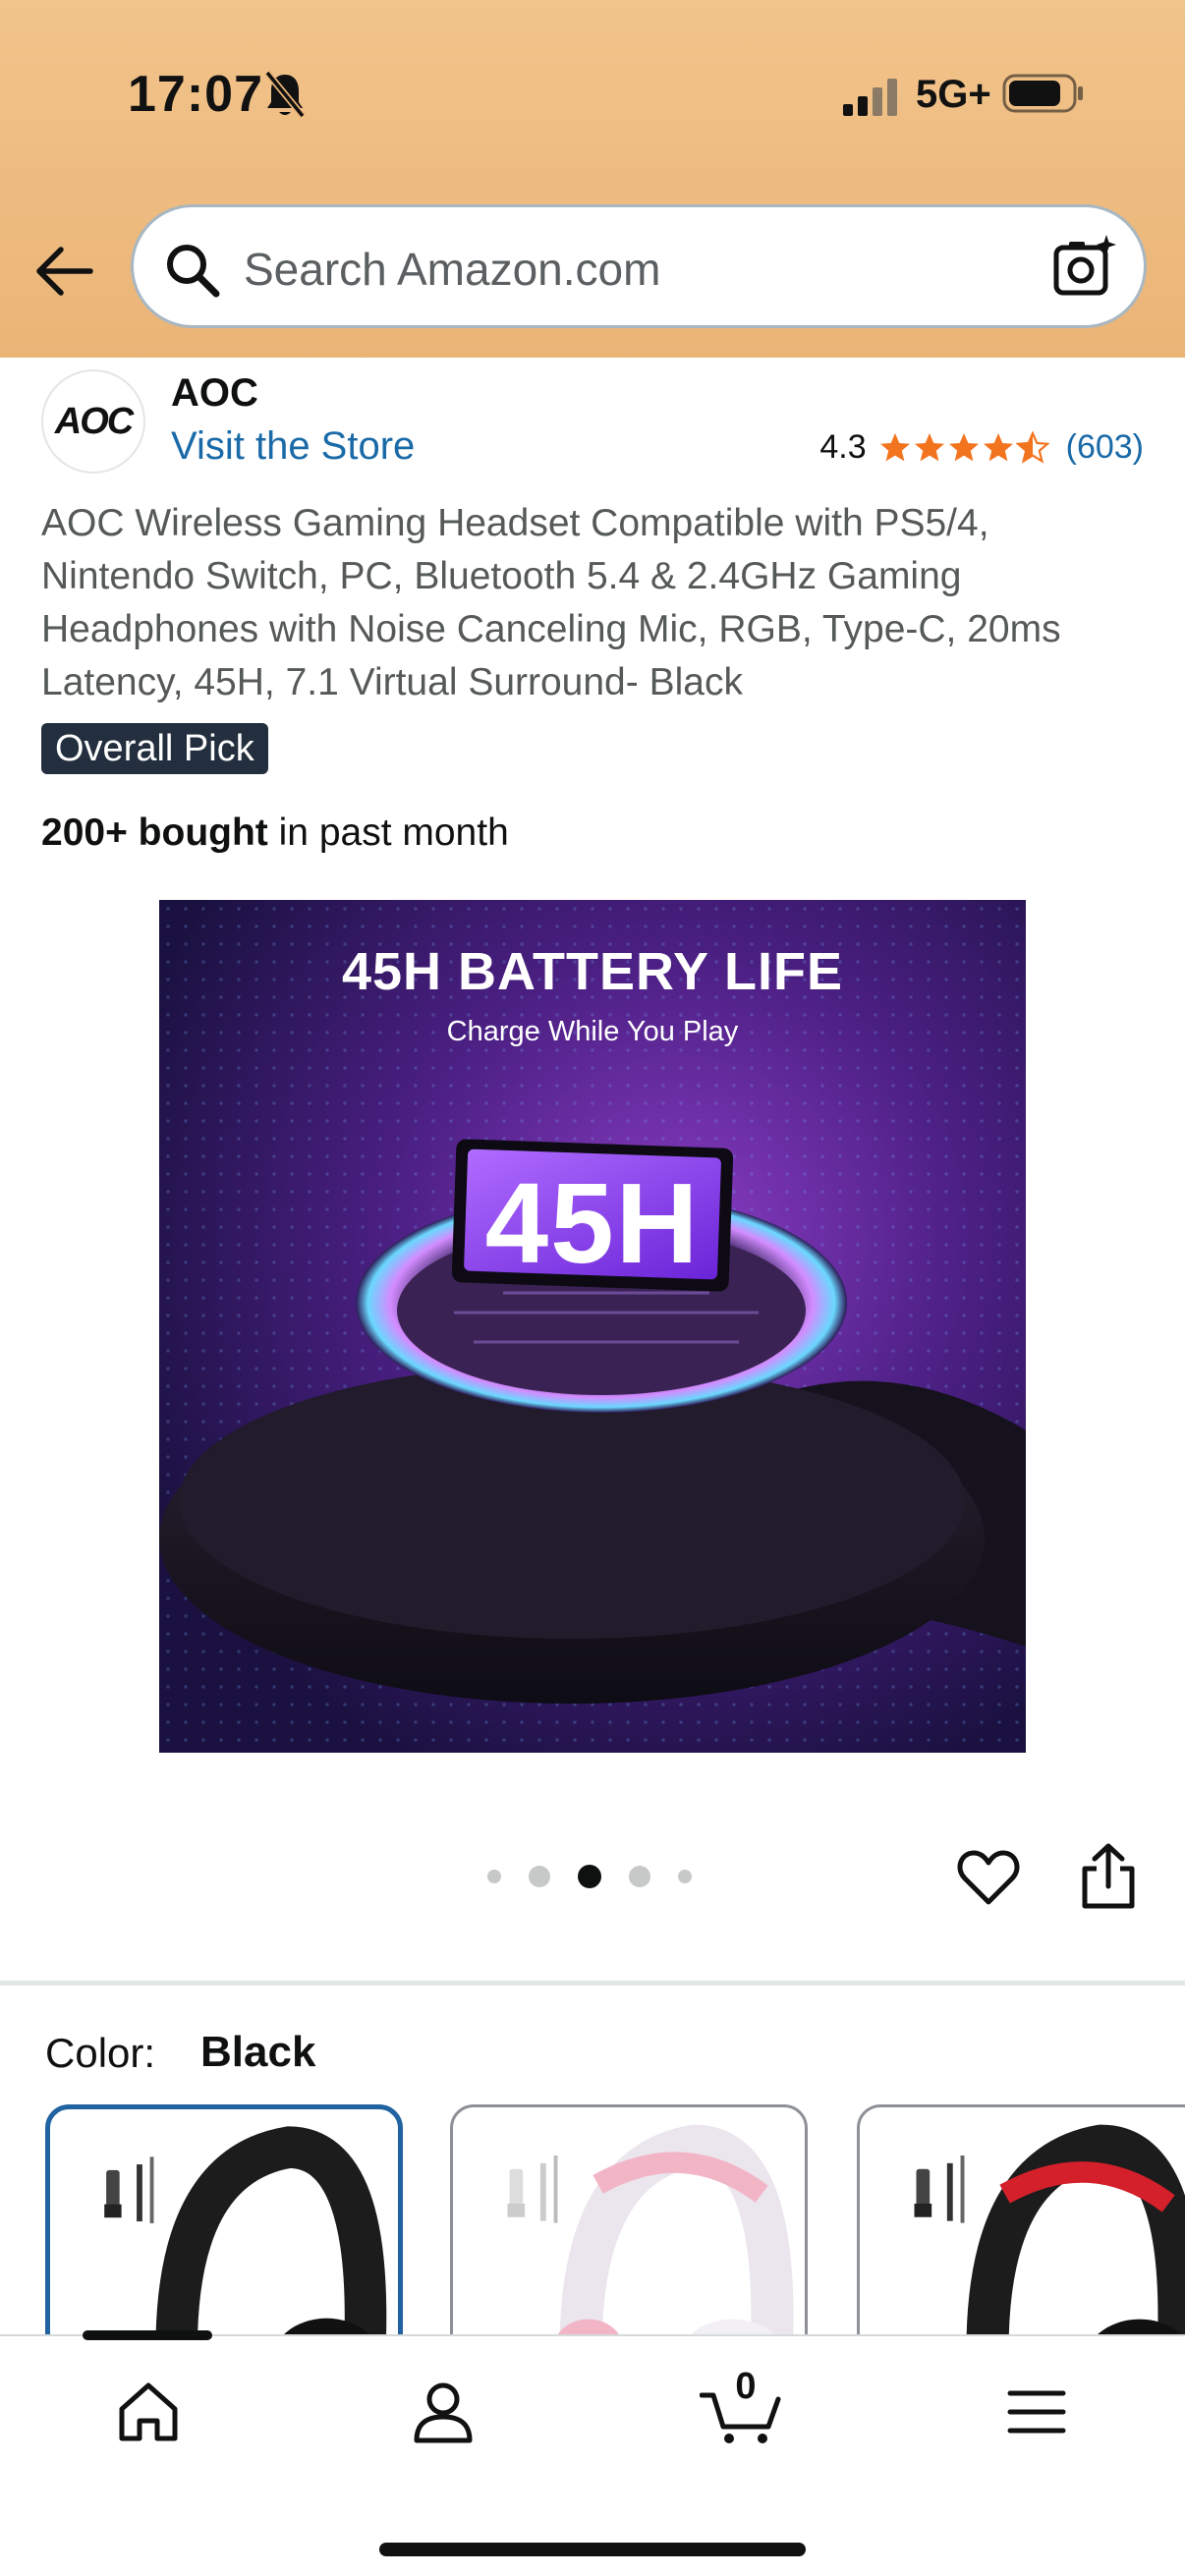  What do you see at coordinates (592, 2549) in the screenshot?
I see `home-indicator` at bounding box center [592, 2549].